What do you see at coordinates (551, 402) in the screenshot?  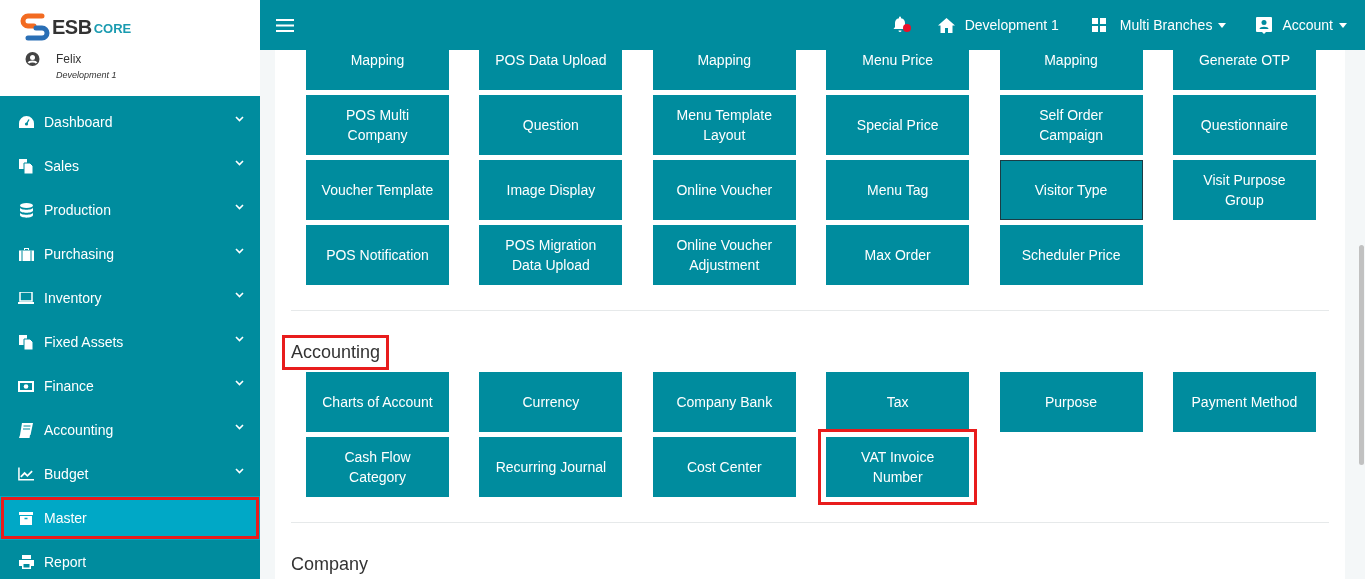 I see `menu-tile: Currency` at bounding box center [551, 402].